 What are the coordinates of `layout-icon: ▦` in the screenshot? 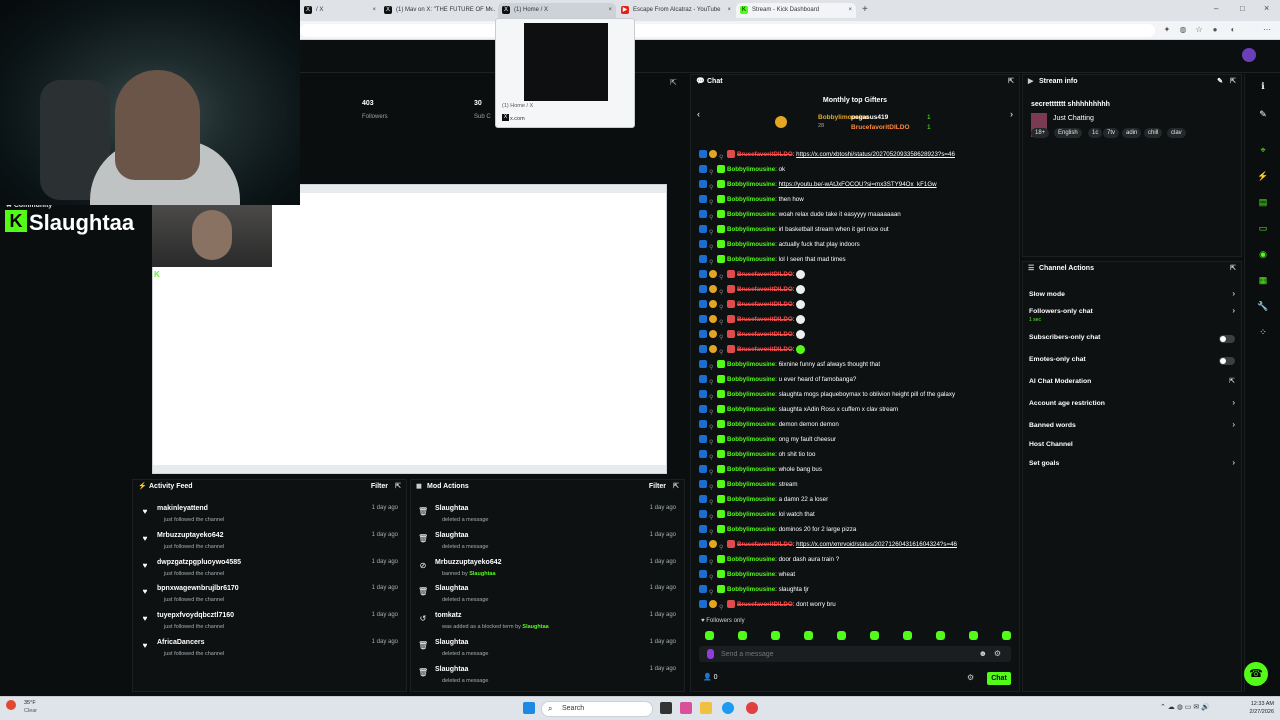 It's located at (1263, 280).